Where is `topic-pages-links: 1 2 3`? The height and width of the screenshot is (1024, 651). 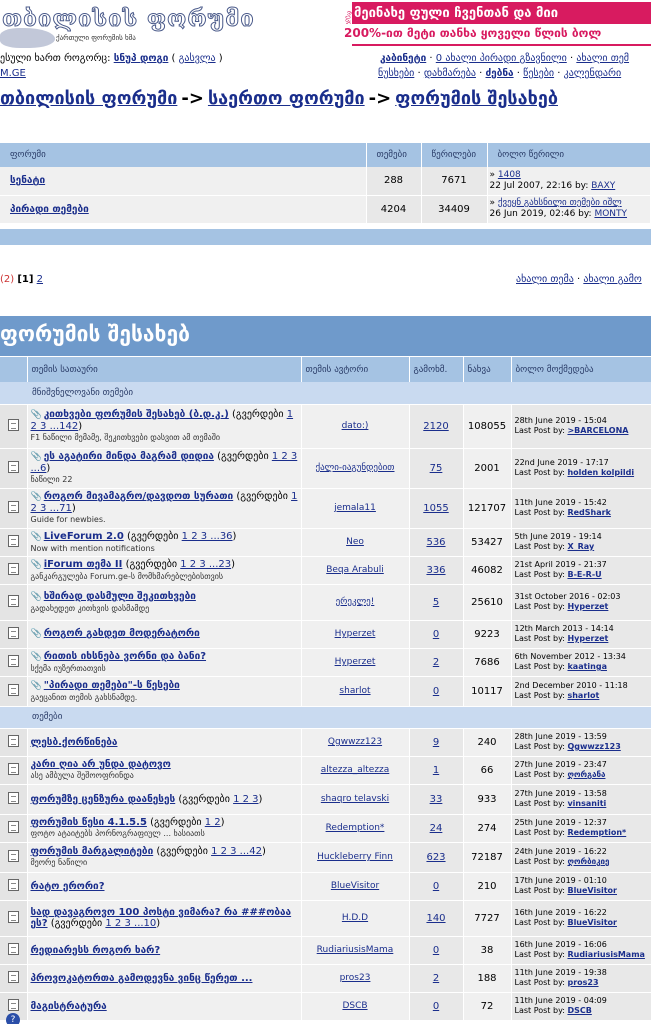
topic-pages-links: 1 2 3 is located at coordinates (245, 799).